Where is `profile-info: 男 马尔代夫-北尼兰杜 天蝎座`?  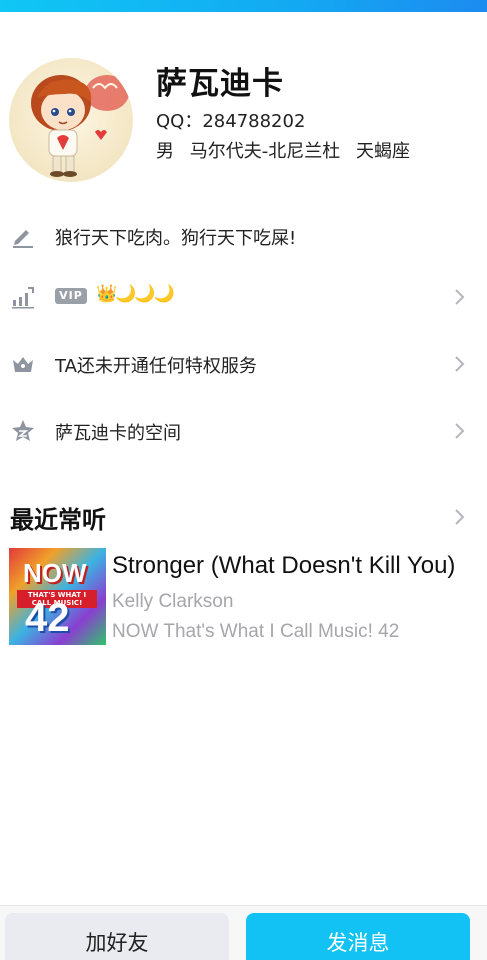
profile-info: 男 马尔代夫-北尼兰杜 天蝎座 is located at coordinates (288, 150).